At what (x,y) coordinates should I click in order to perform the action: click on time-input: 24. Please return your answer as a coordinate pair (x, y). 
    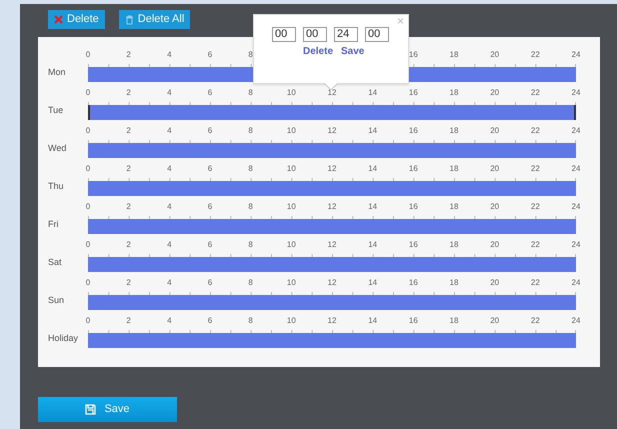
    Looking at the image, I should click on (346, 34).